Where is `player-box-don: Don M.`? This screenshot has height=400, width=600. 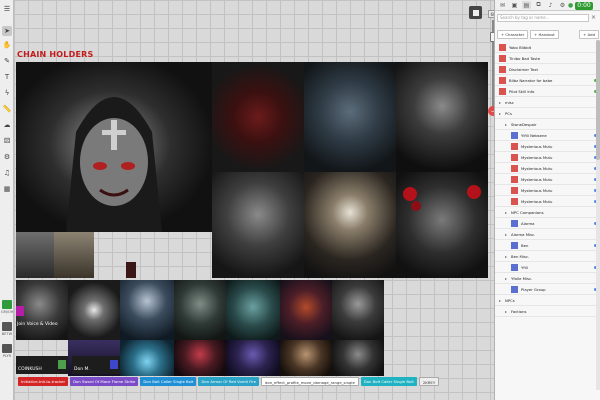
player-box-don: Don M. is located at coordinates (96, 365).